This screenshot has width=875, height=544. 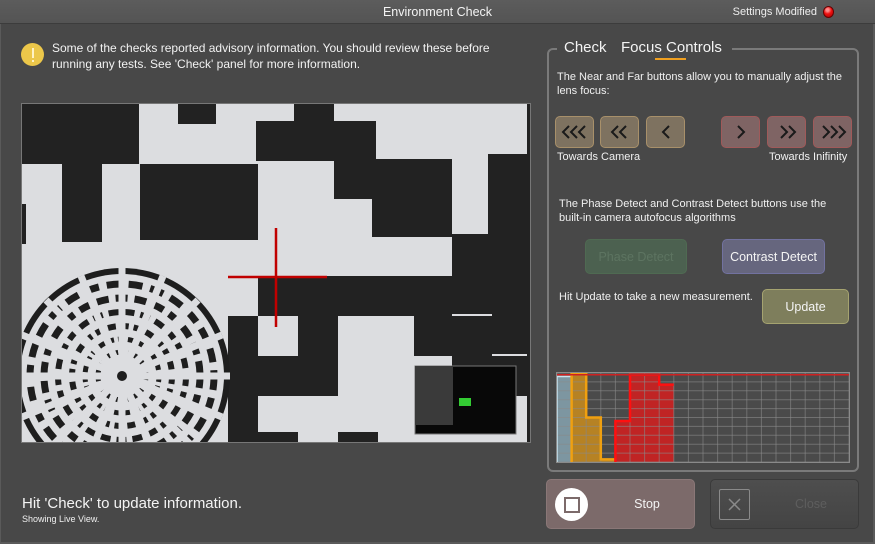 I want to click on focus-near-medium-button, so click(x=619, y=132).